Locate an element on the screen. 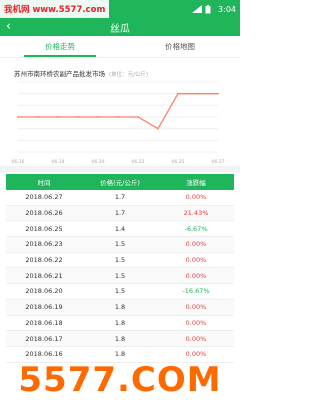  x-tick-label: 06.16 is located at coordinates (18, 162).